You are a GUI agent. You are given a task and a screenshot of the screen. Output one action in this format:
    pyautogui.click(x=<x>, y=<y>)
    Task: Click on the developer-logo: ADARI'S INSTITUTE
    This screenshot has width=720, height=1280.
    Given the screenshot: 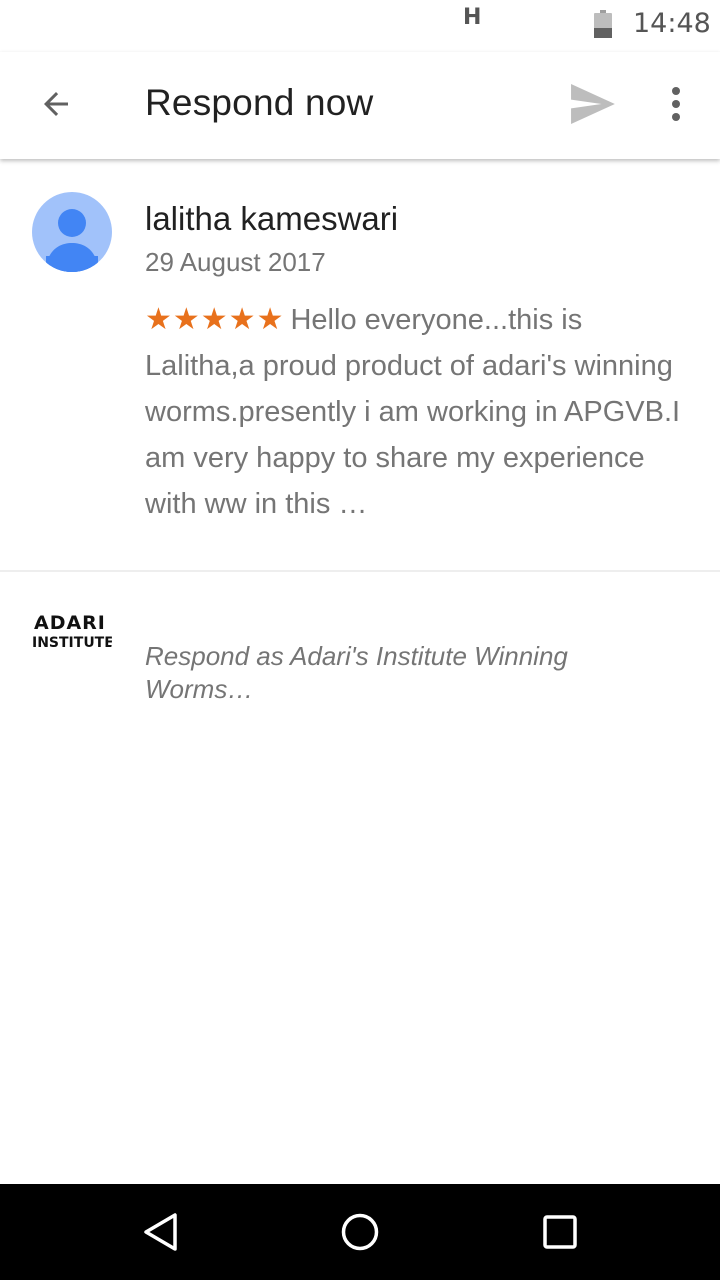 What is the action you would take?
    pyautogui.click(x=72, y=640)
    